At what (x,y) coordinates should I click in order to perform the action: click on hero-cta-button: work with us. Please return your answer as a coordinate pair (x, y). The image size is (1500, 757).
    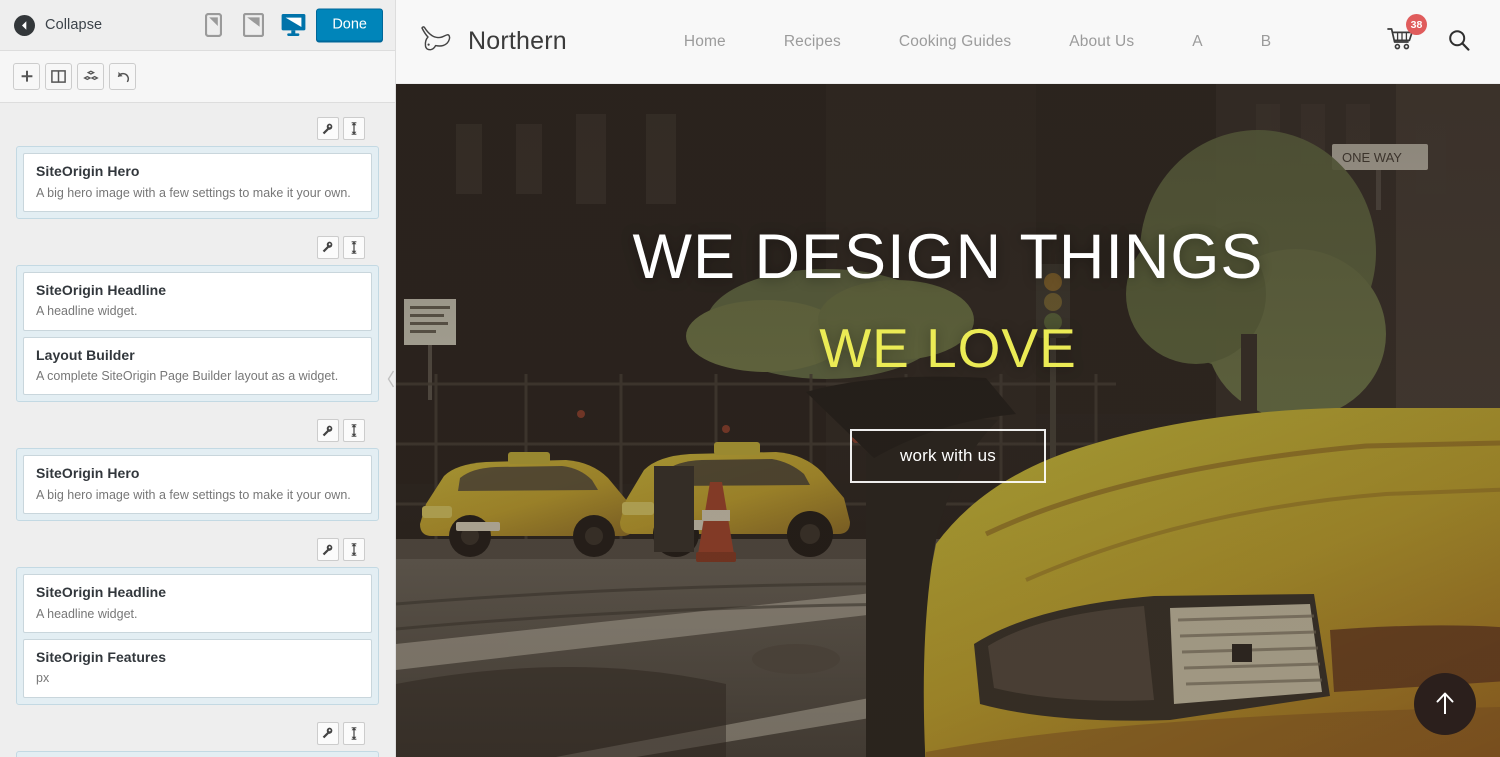
    Looking at the image, I should click on (948, 456).